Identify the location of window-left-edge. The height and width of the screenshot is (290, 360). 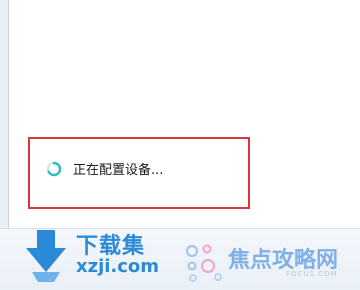
(4, 114).